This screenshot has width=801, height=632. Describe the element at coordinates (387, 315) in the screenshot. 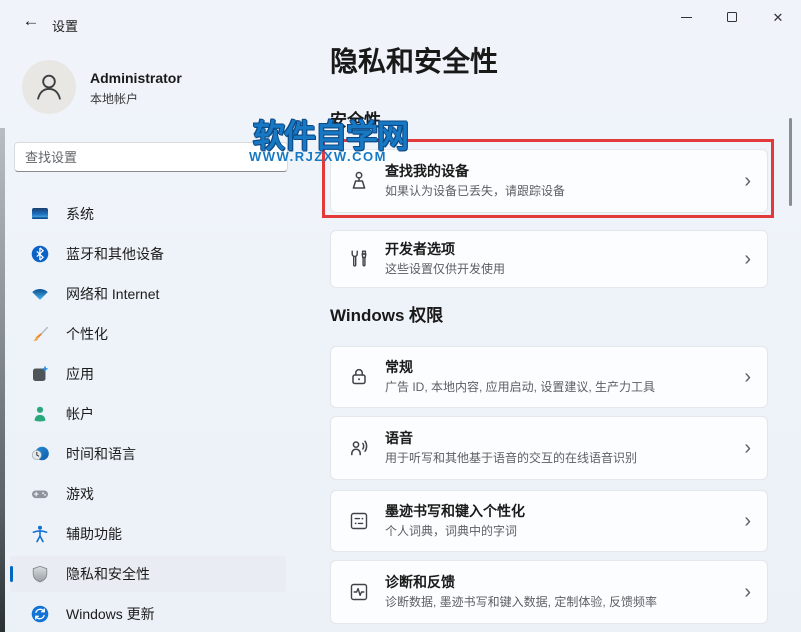

I see `section-header-windows-permissions: Windows 权限` at that location.